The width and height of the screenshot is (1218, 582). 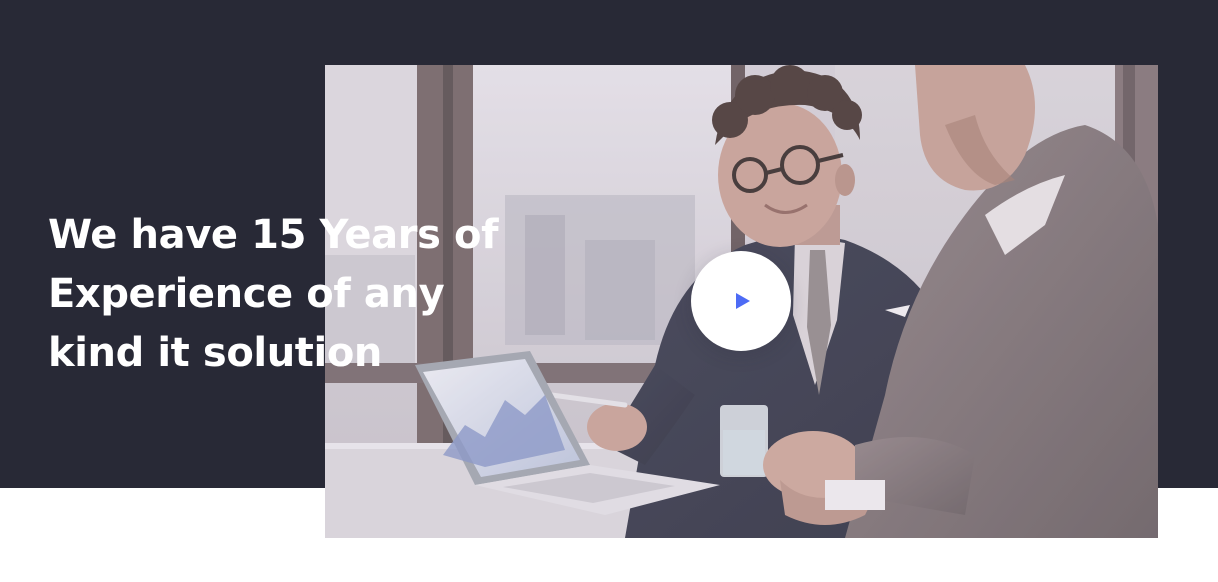 What do you see at coordinates (215, 353) in the screenshot?
I see `headline-line-3: kind it solution` at bounding box center [215, 353].